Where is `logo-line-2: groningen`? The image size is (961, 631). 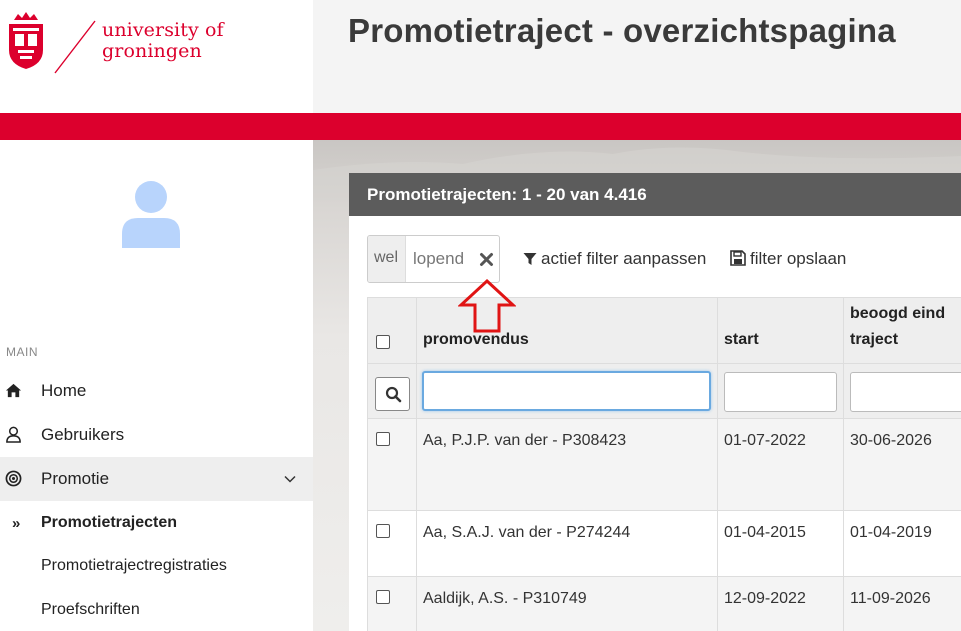
logo-line-2: groningen is located at coordinates (152, 51).